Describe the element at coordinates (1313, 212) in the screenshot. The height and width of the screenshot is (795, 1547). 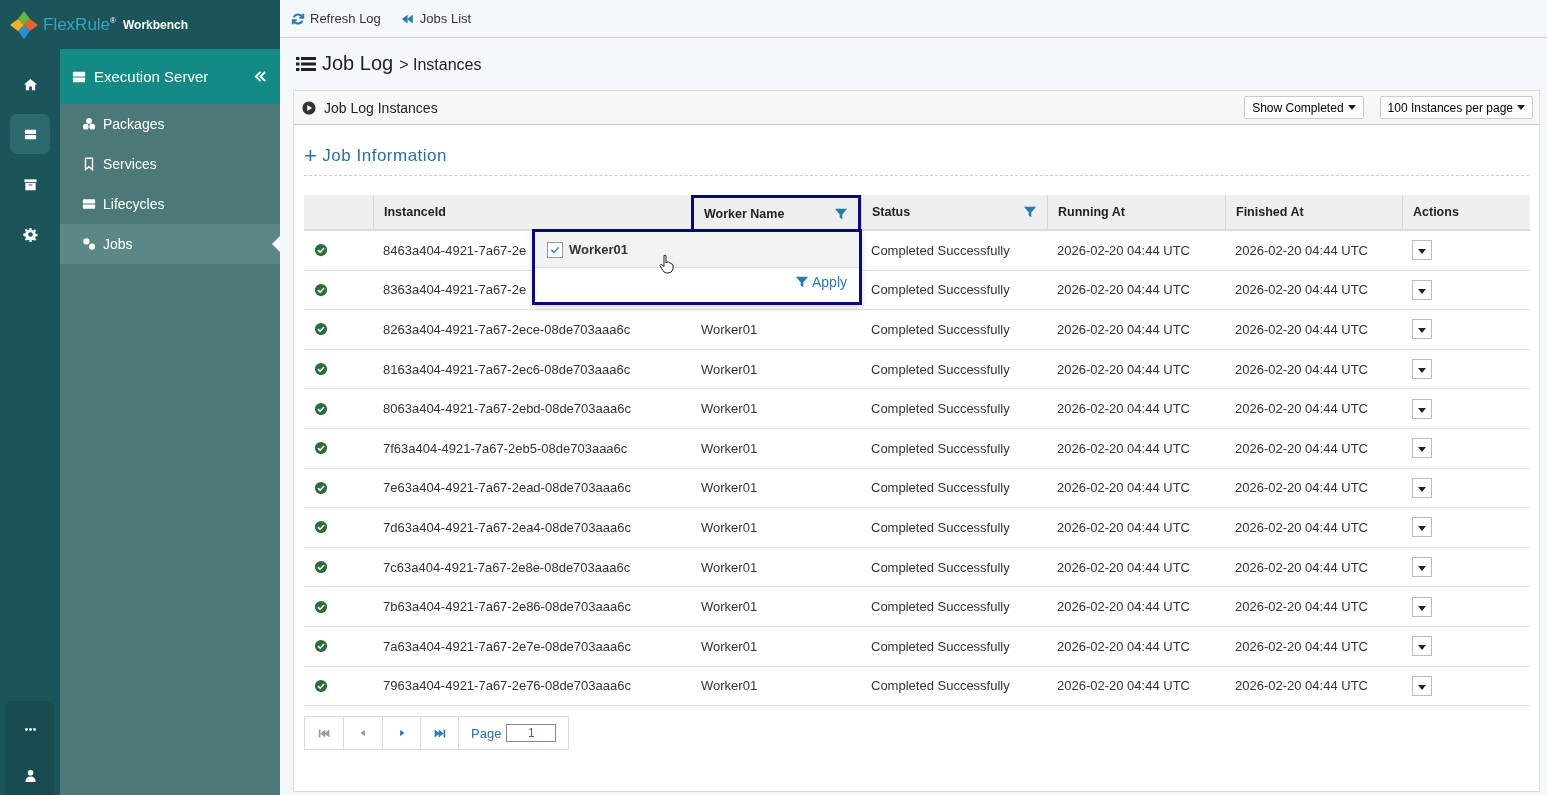
I see `column-header: Finished At` at that location.